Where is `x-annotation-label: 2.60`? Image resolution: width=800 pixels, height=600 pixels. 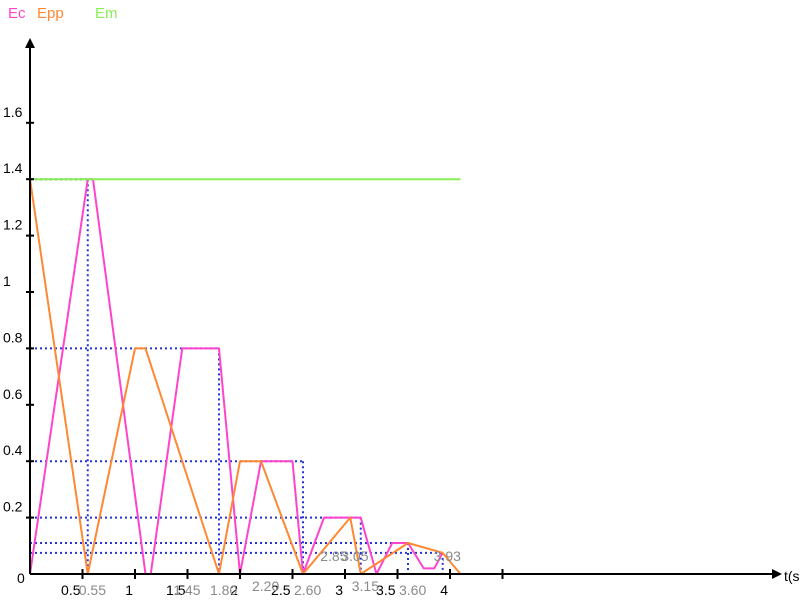 x-annotation-label: 2.60 is located at coordinates (307, 590).